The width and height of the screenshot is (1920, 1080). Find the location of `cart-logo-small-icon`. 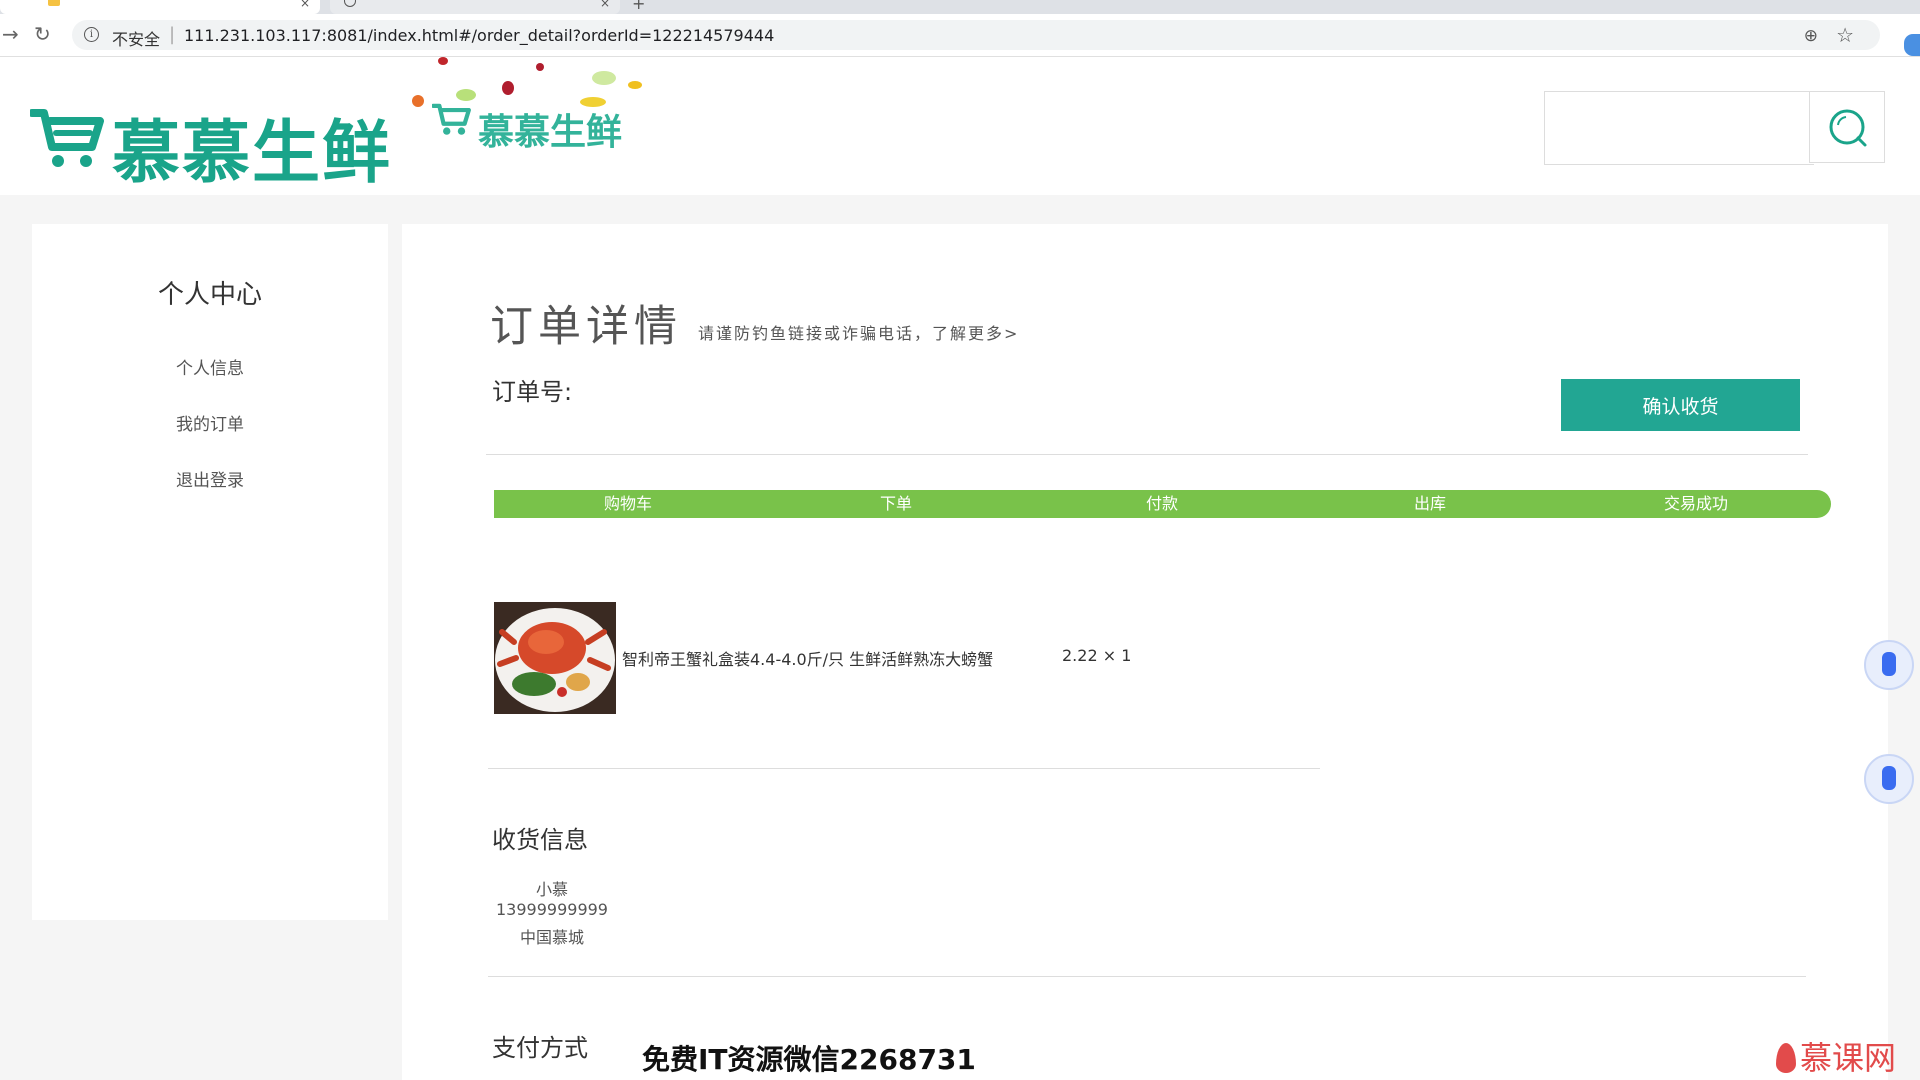

cart-logo-small-icon is located at coordinates (451, 119).